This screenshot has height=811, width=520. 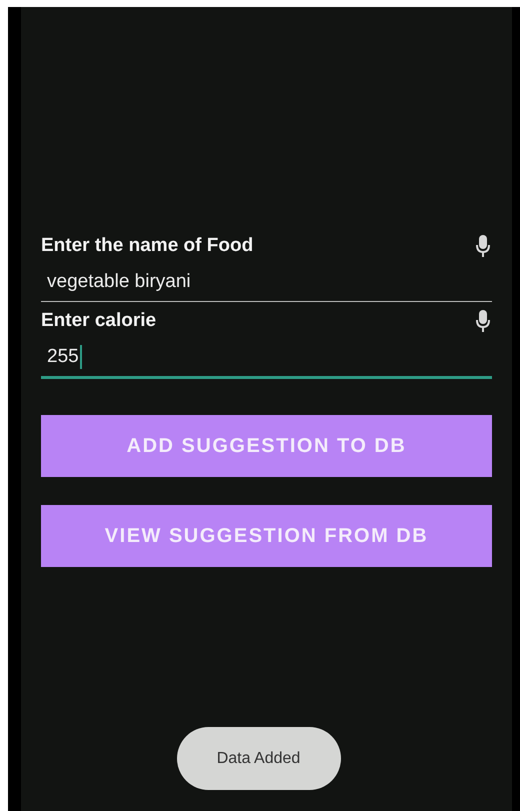 What do you see at coordinates (266, 361) in the screenshot?
I see `text-input-field: 255` at bounding box center [266, 361].